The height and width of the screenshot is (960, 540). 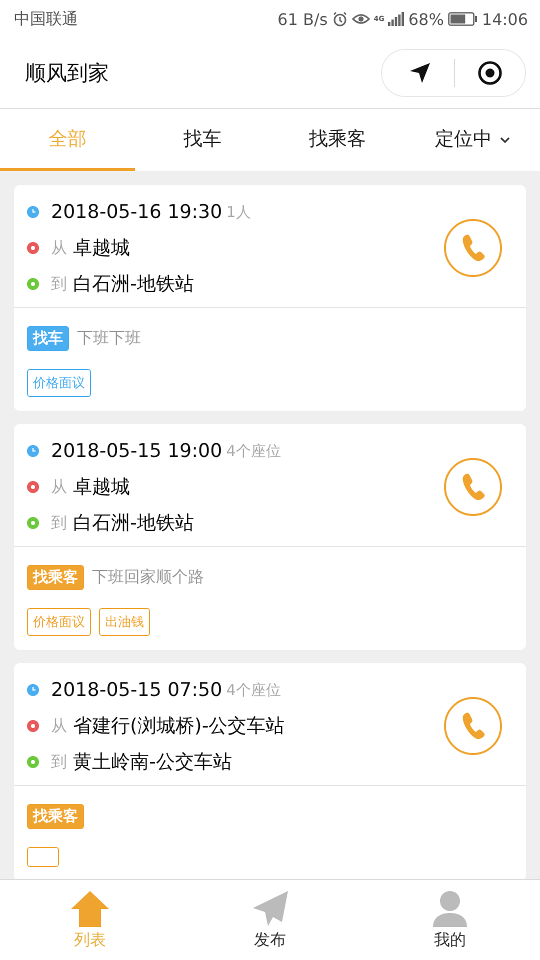 I want to click on location-arrow-icon, so click(x=420, y=73).